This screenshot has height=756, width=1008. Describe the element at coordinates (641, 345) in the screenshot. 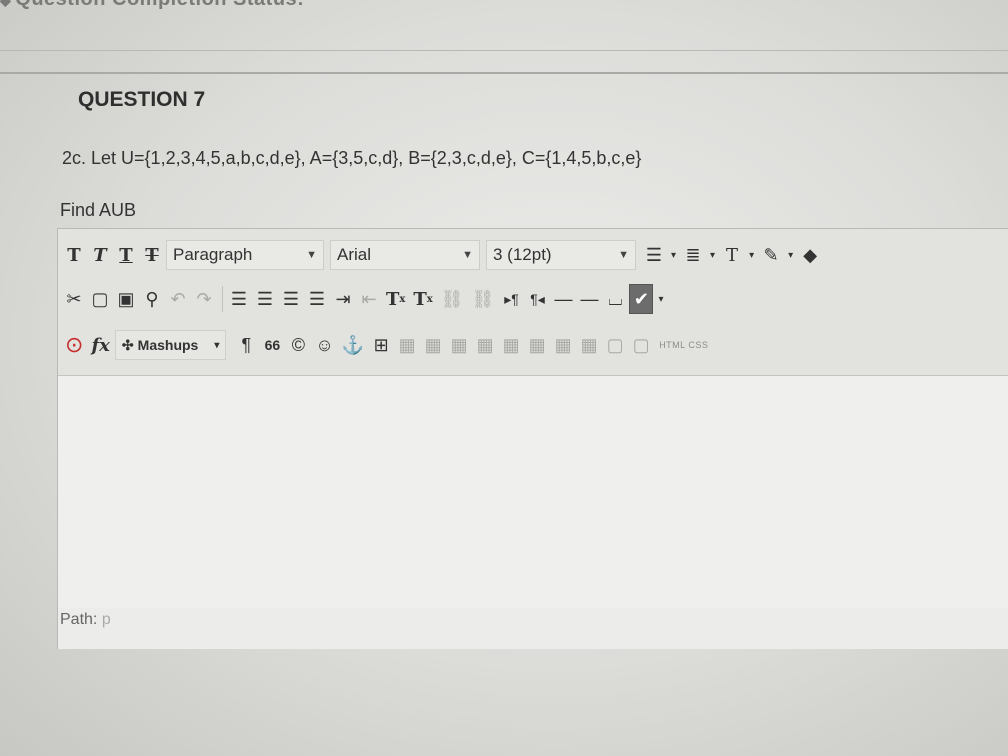

I see `table-cell-props-icon: ▢` at that location.